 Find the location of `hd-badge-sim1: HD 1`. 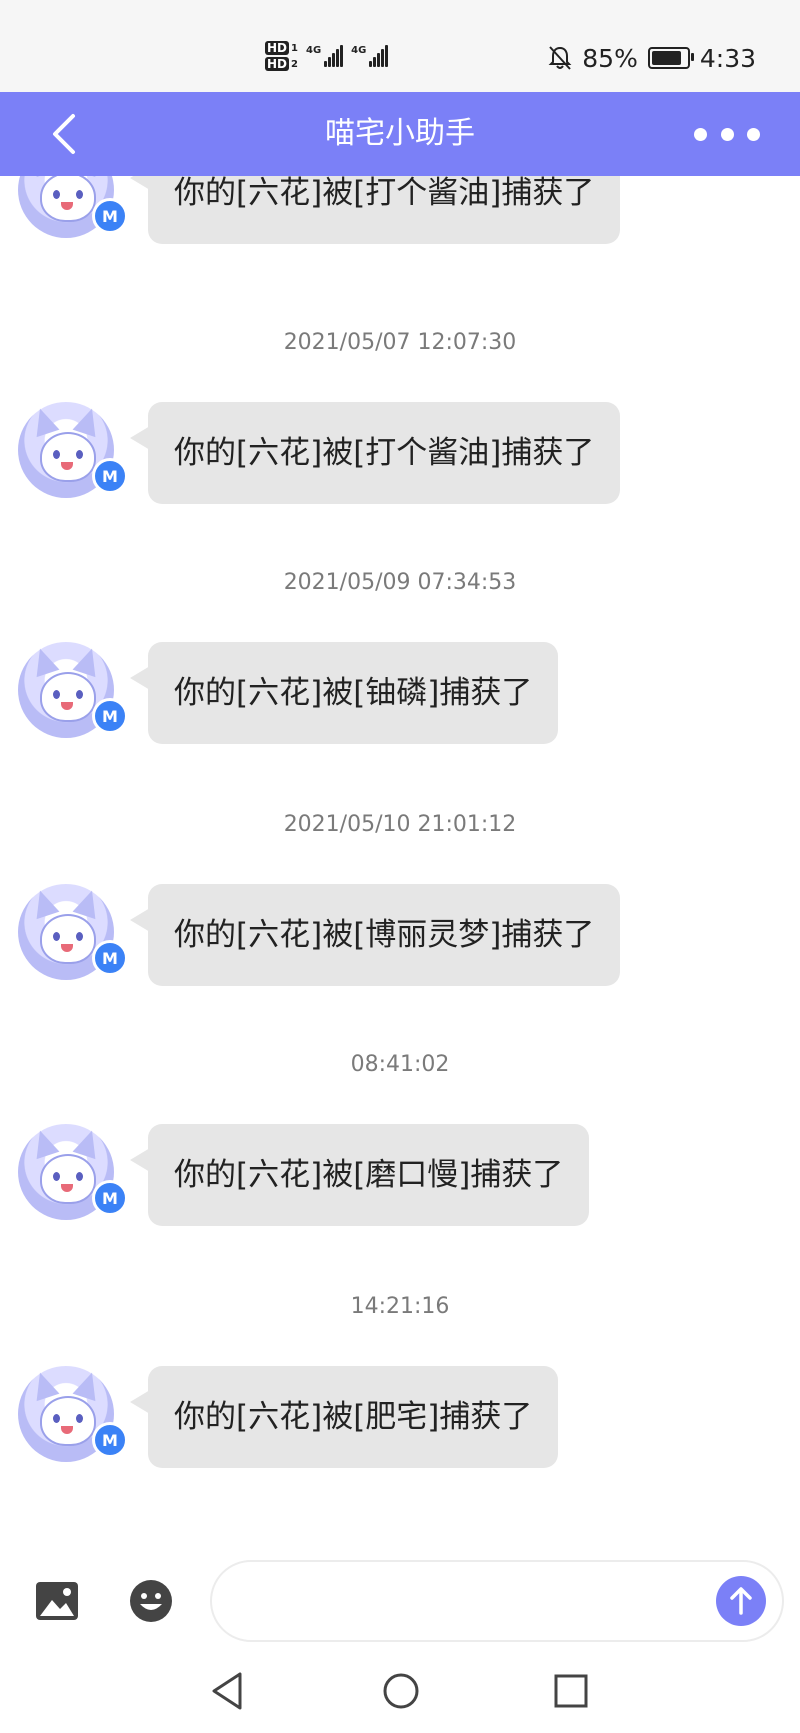

hd-badge-sim1: HD 1 is located at coordinates (281, 48).